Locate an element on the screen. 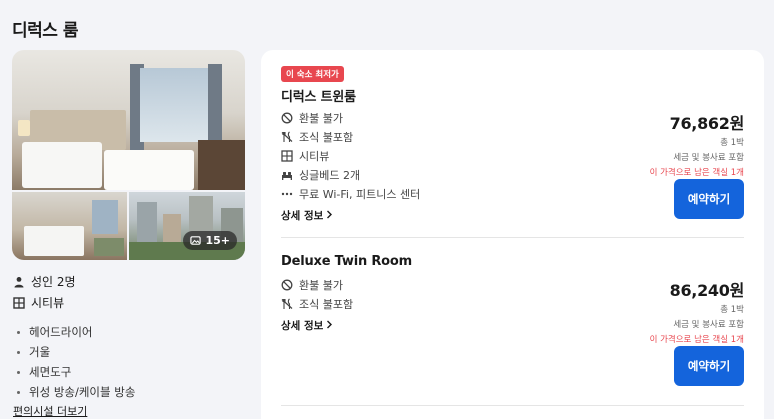  adults-label: 성인 2명 is located at coordinates (53, 282).